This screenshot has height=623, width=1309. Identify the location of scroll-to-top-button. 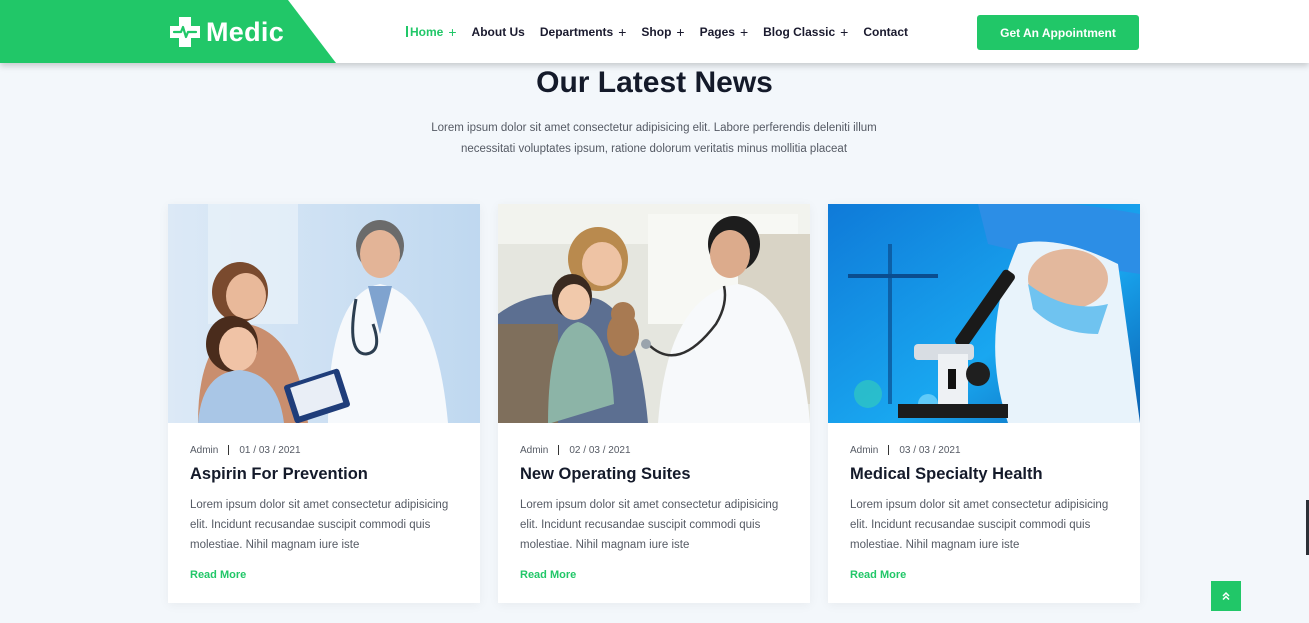
(1226, 596).